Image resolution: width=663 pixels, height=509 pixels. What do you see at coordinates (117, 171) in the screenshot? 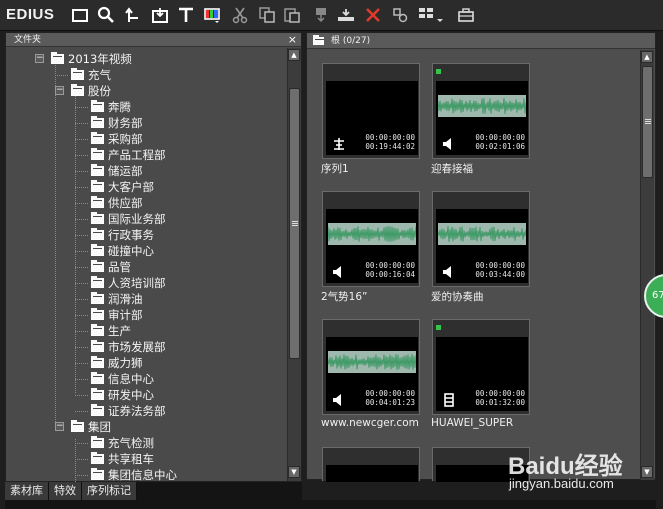
I see `tree-item: 储运部` at bounding box center [117, 171].